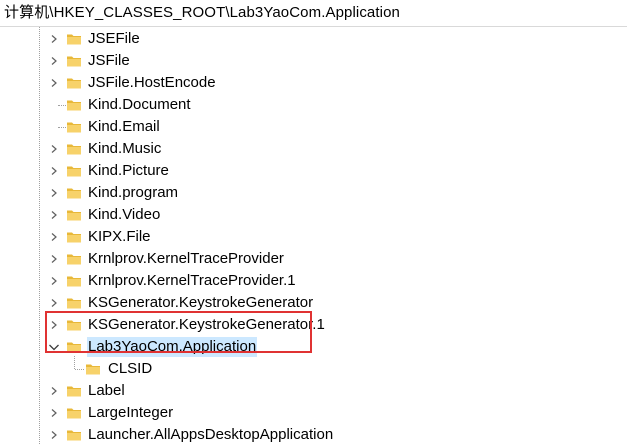 This screenshot has height=444, width=627. Describe the element at coordinates (313, 391) in the screenshot. I see `tree-item: Label` at that location.